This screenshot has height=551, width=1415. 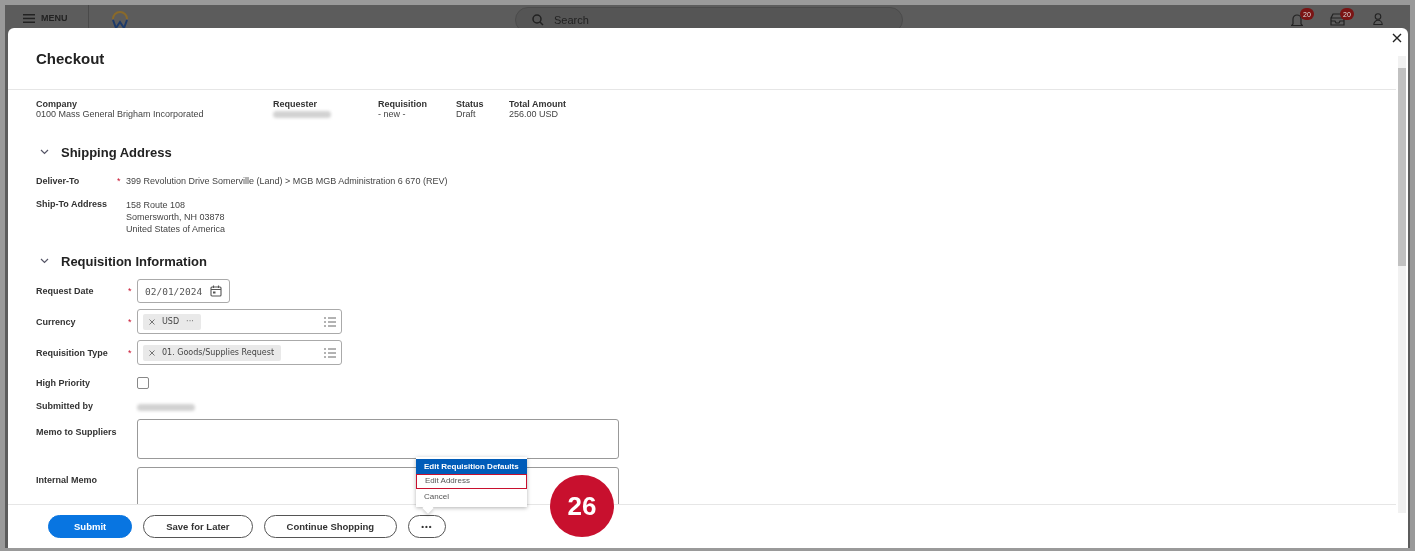 I want to click on summary-value: - new -, so click(x=392, y=114).